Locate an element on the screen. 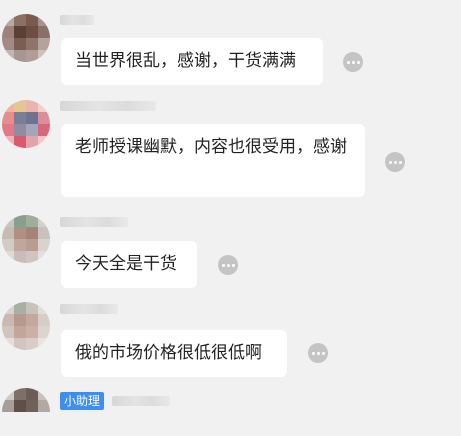 The image size is (461, 436). assistant-badge: 小助理 is located at coordinates (82, 401).